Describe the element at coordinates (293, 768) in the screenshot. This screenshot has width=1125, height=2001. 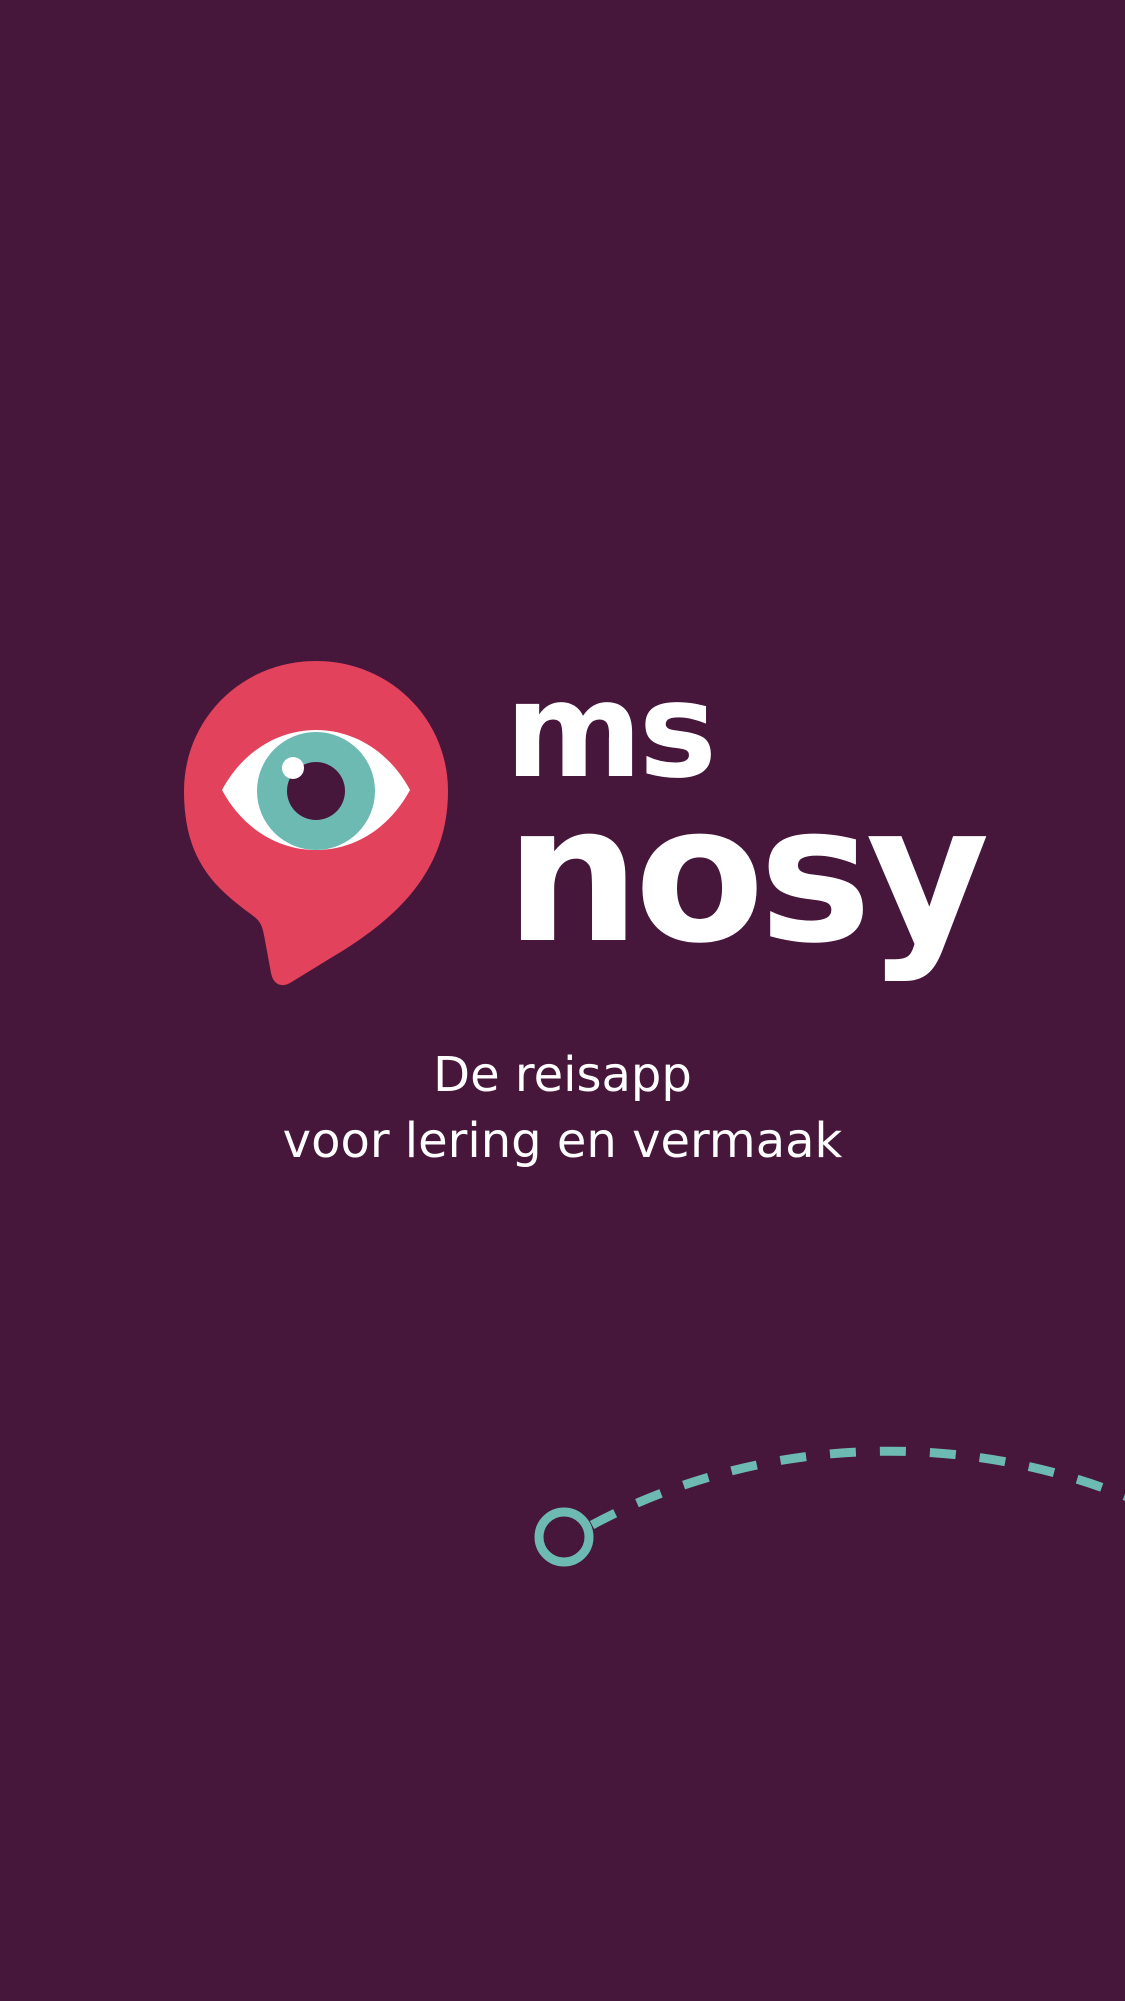
I see `eye-glint` at that location.